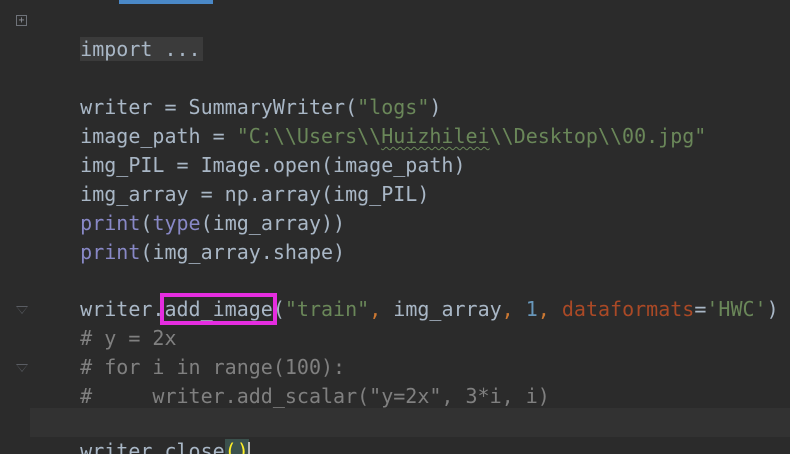  What do you see at coordinates (291, 380) in the screenshot?
I see `code-line-comment: # writer.add_scalar("y=2x", 3*i, i)` at bounding box center [291, 380].